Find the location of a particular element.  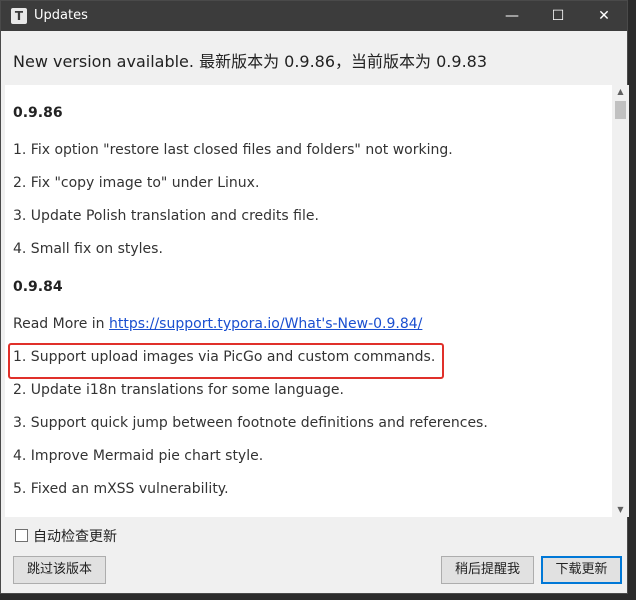

title-bar: T Updates — ☐ ✕ is located at coordinates (314, 16).